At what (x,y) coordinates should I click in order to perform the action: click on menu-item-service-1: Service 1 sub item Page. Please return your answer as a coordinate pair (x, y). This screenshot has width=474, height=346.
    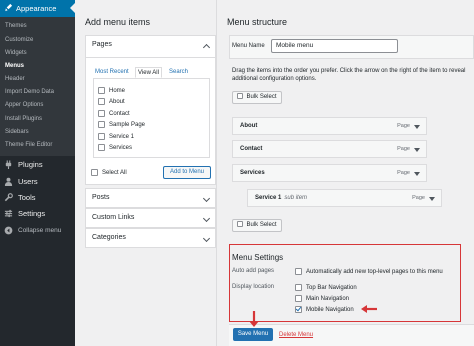
    Looking at the image, I should click on (344, 198).